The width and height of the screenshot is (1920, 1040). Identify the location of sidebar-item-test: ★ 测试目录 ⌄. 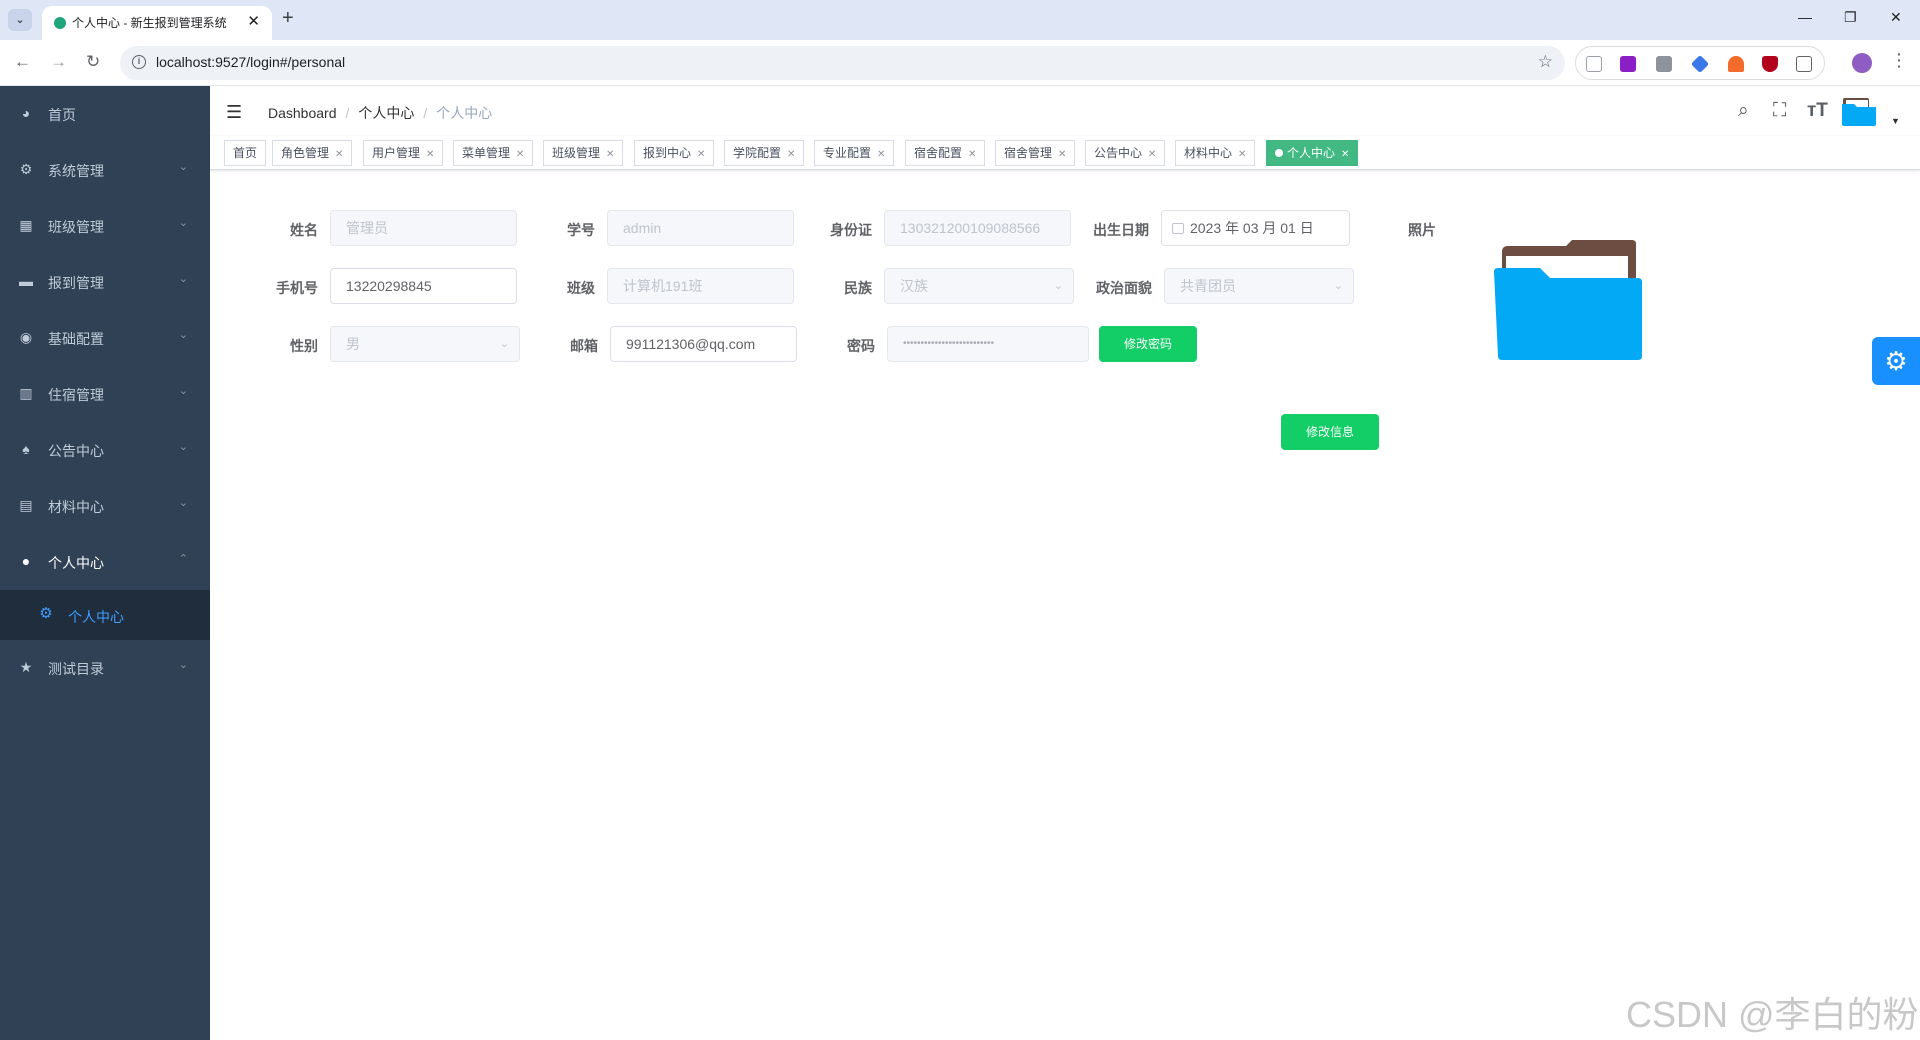
(105, 668).